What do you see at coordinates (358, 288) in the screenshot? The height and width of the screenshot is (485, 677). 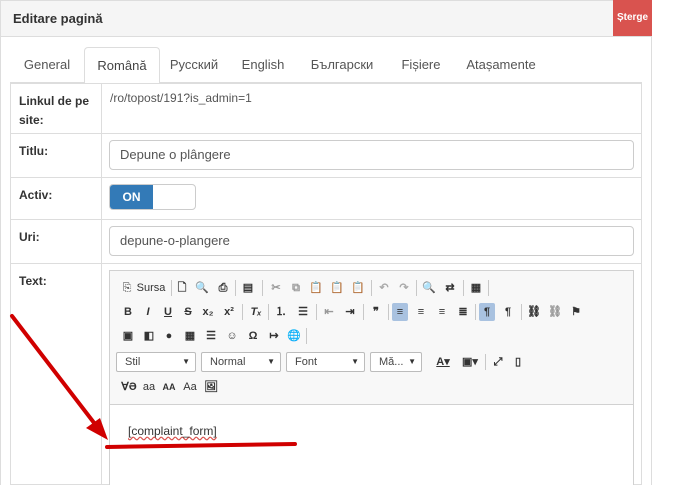 I see `paste-word-icon: 📋` at bounding box center [358, 288].